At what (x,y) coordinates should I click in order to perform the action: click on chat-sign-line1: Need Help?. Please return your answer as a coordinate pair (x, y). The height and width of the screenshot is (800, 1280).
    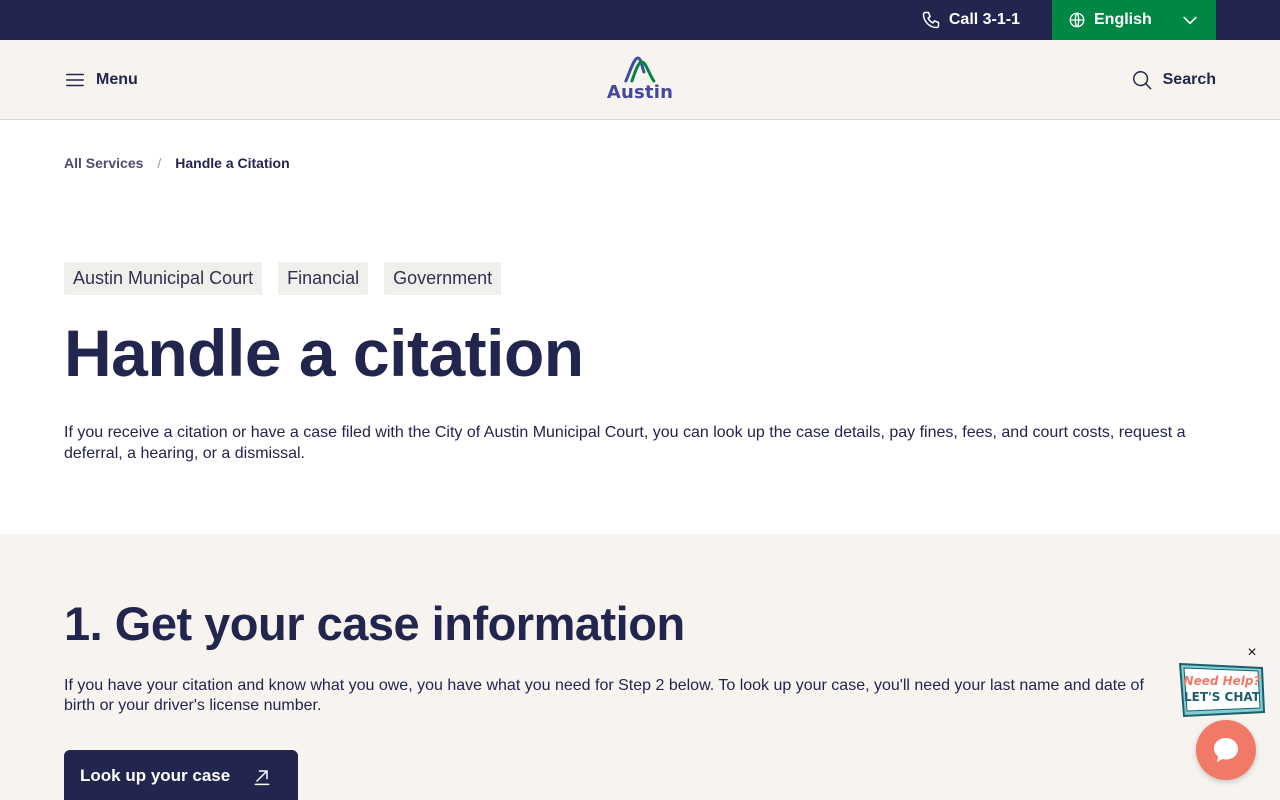
    Looking at the image, I should click on (1222, 681).